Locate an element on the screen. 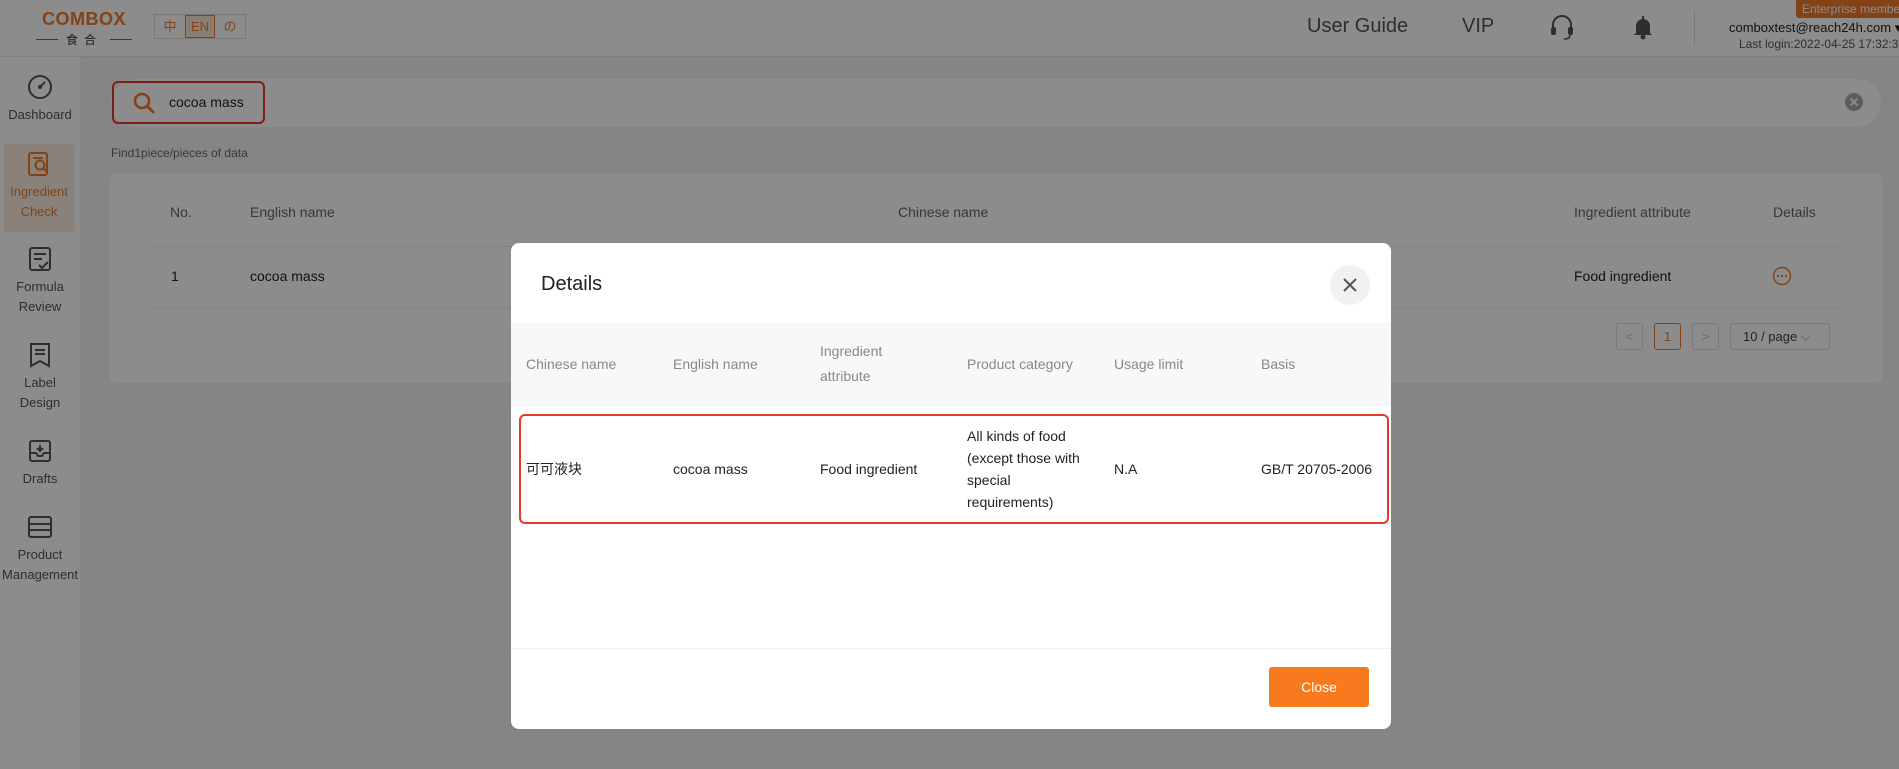 Image resolution: width=1899 pixels, height=769 pixels. modal-col-english-name: English name is located at coordinates (715, 364).